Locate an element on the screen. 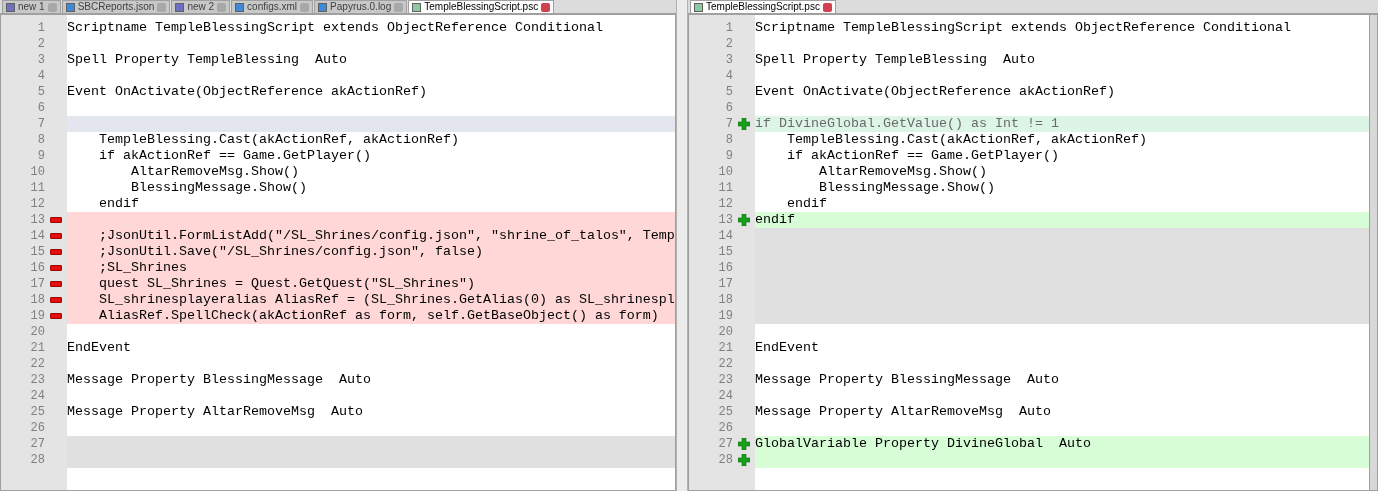 The height and width of the screenshot is (491, 1378). file-tab: Papyrus.0.log is located at coordinates (361, 6).